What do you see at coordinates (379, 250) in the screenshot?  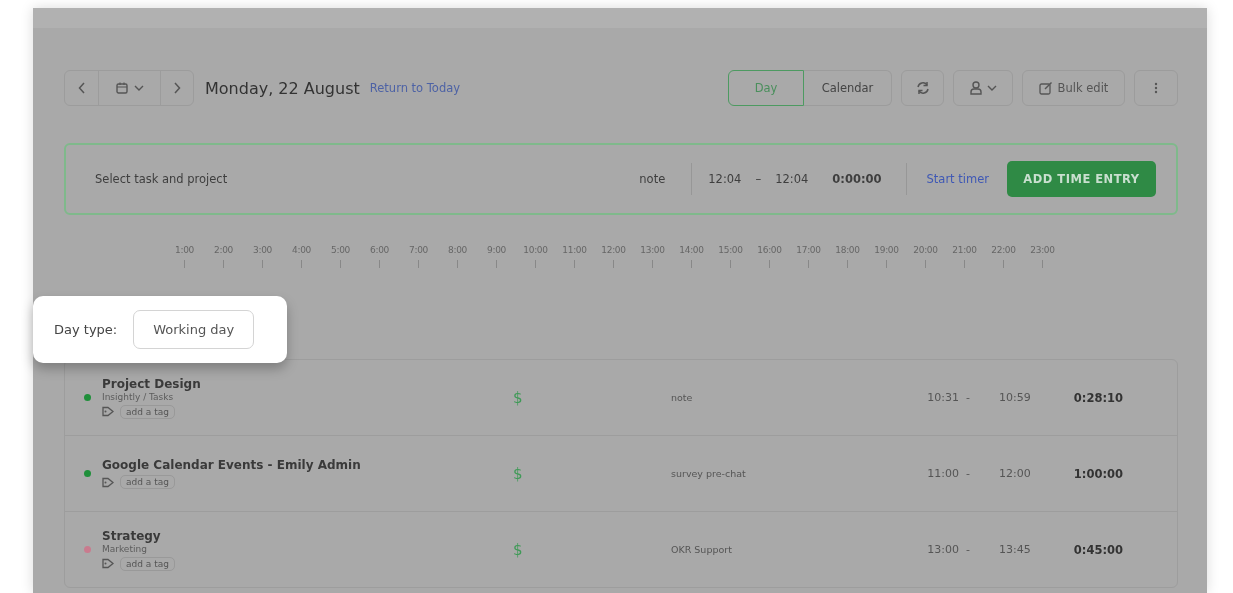 I see `hour-label: 6:00` at bounding box center [379, 250].